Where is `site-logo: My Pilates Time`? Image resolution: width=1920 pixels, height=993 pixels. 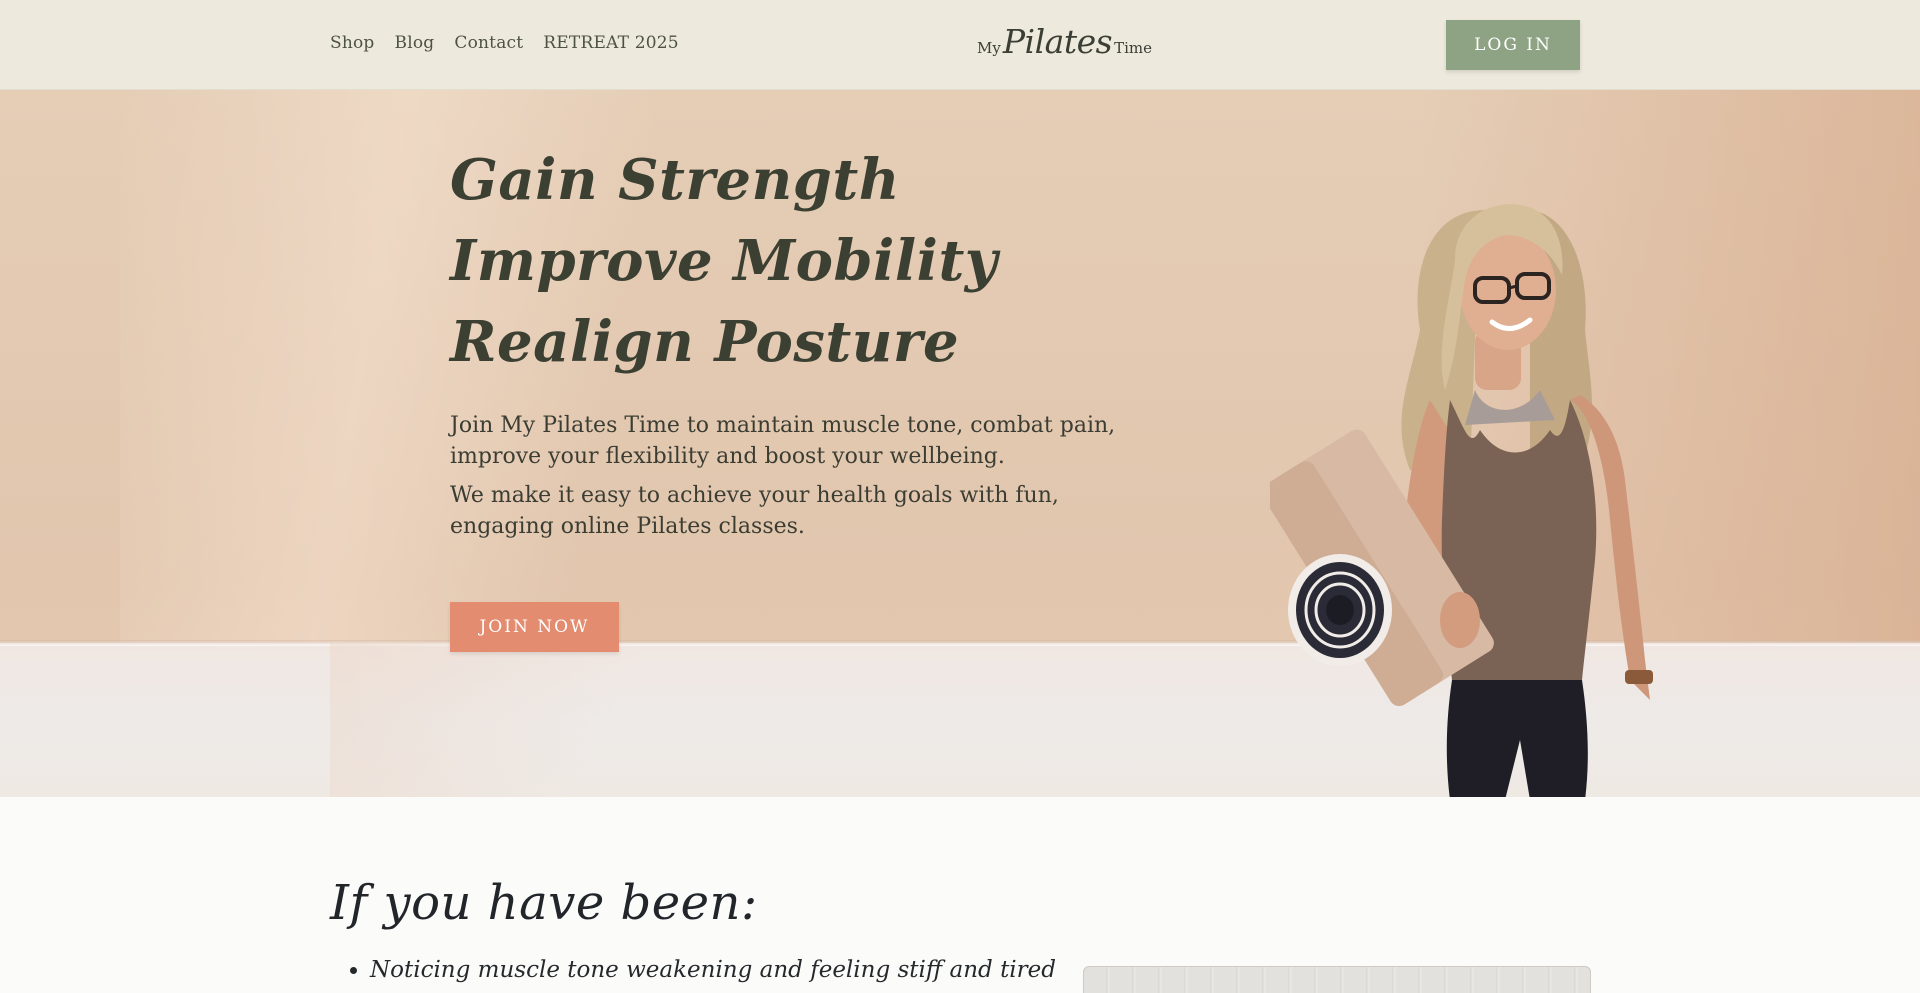 site-logo: My Pilates Time is located at coordinates (1064, 41).